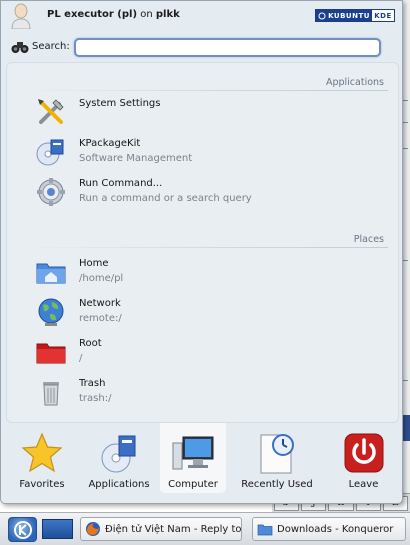  What do you see at coordinates (363, 453) in the screenshot?
I see `power-icon` at bounding box center [363, 453].